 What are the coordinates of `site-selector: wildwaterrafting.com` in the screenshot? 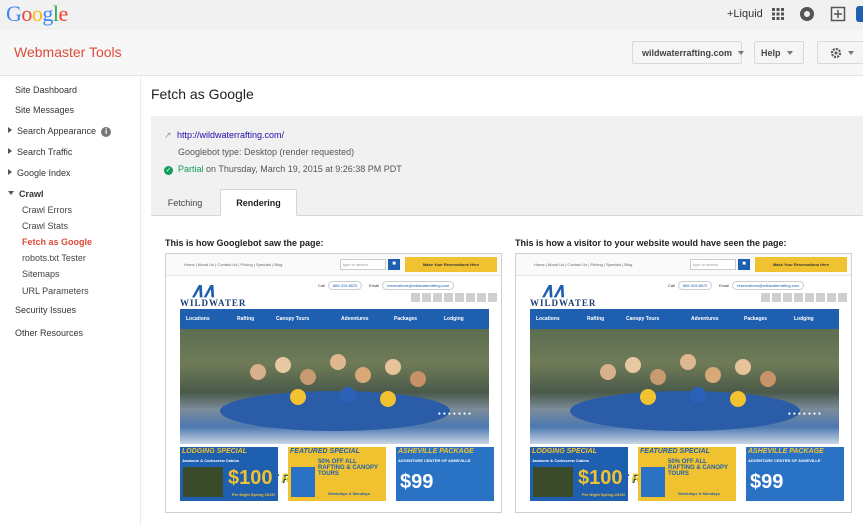 It's located at (688, 52).